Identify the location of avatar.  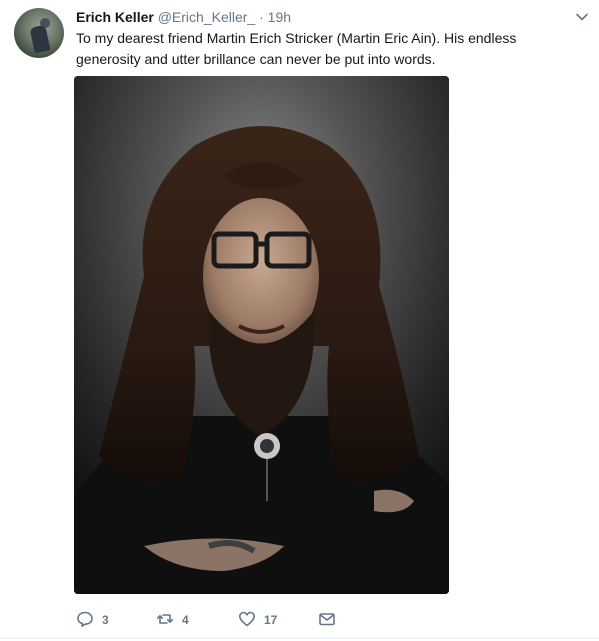
(39, 33).